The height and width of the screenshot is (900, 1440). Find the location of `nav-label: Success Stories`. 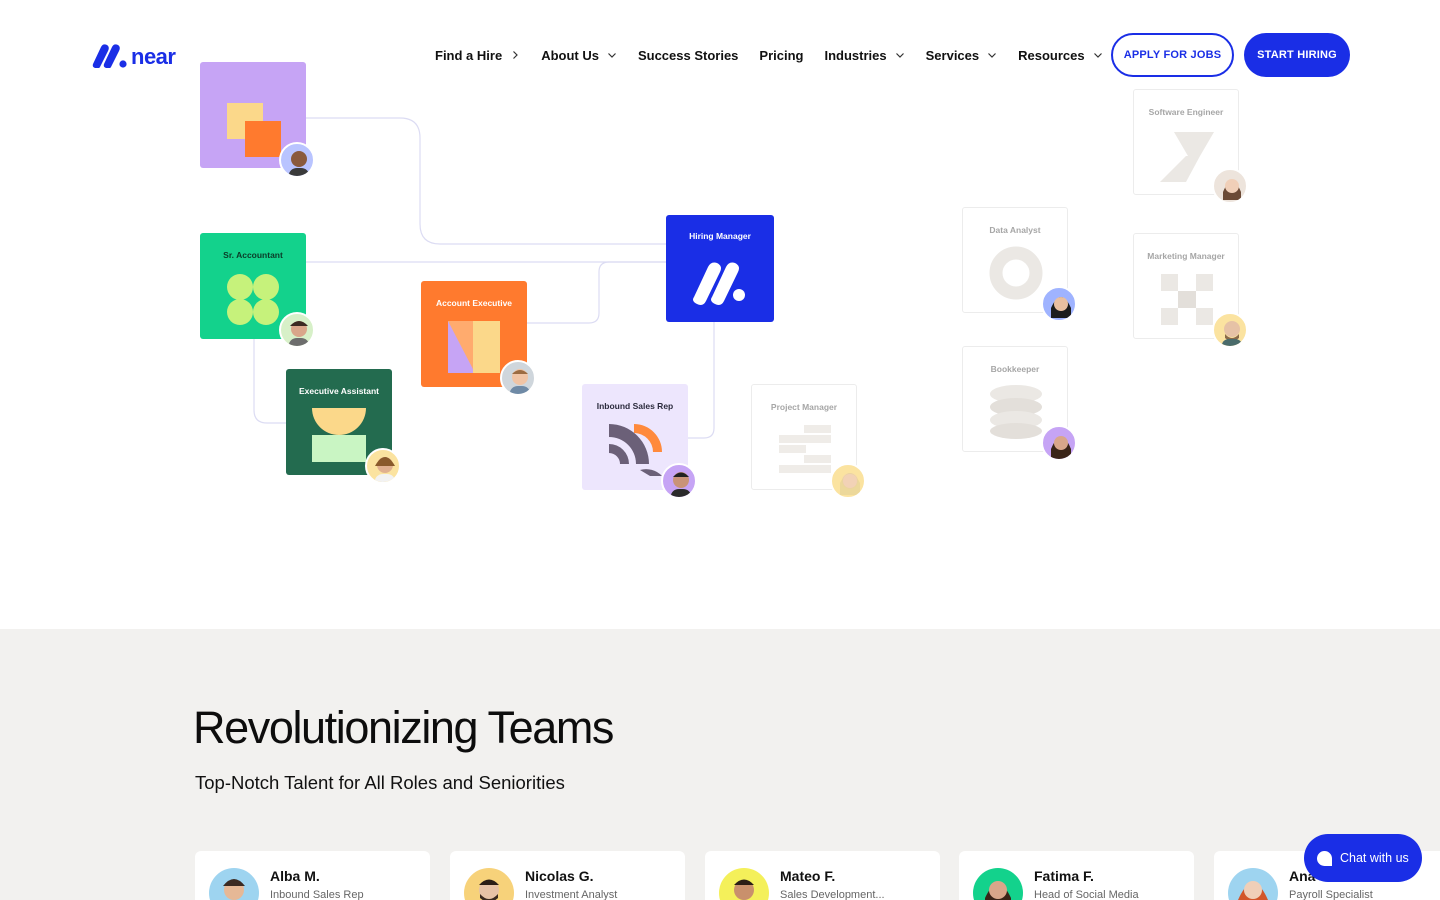

nav-label: Success Stories is located at coordinates (688, 55).